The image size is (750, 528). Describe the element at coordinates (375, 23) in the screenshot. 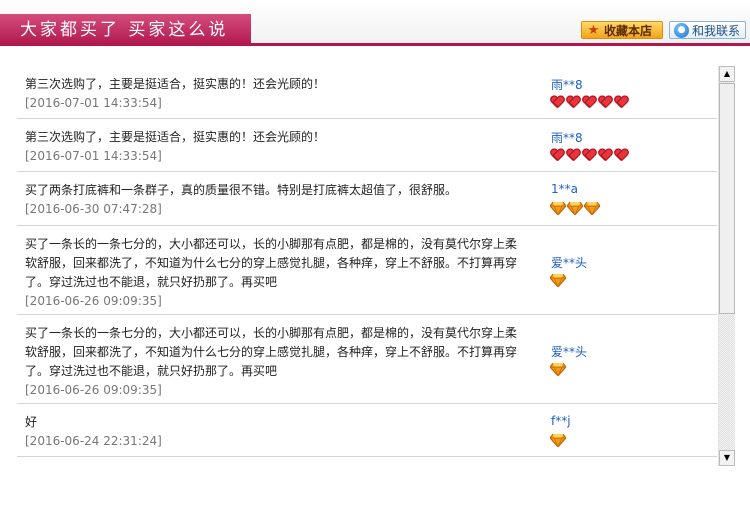

I see `shop-header-bar: 大家都买了 买家这么说 ★ 收藏本店 ● 和我联系` at that location.